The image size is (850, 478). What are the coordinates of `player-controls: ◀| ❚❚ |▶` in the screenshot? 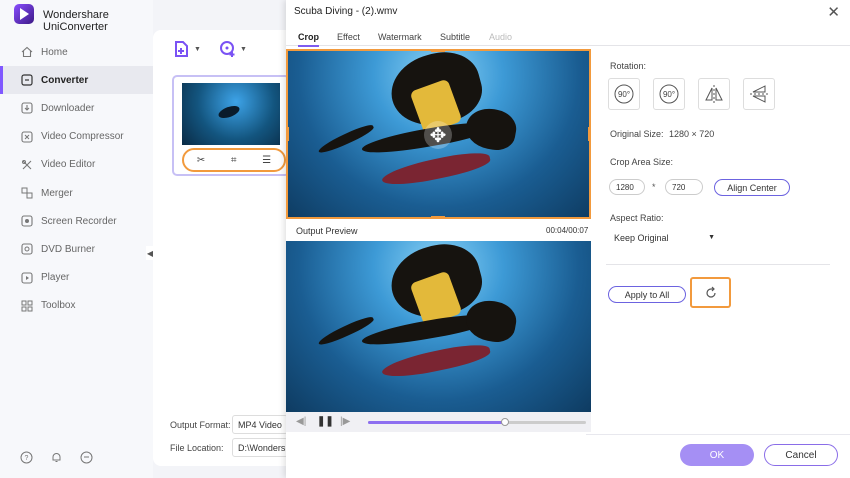 It's located at (438, 422).